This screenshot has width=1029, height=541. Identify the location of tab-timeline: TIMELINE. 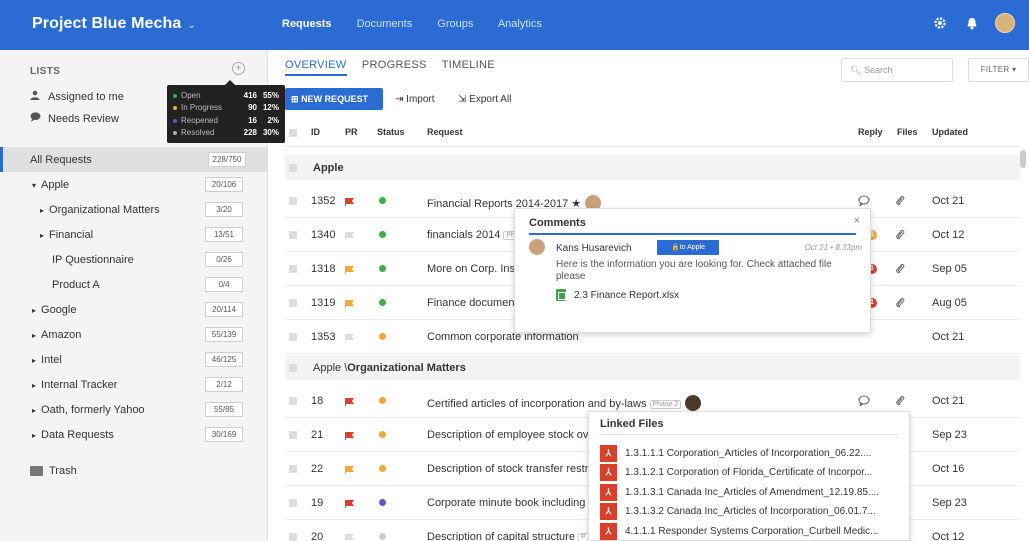
(468, 65).